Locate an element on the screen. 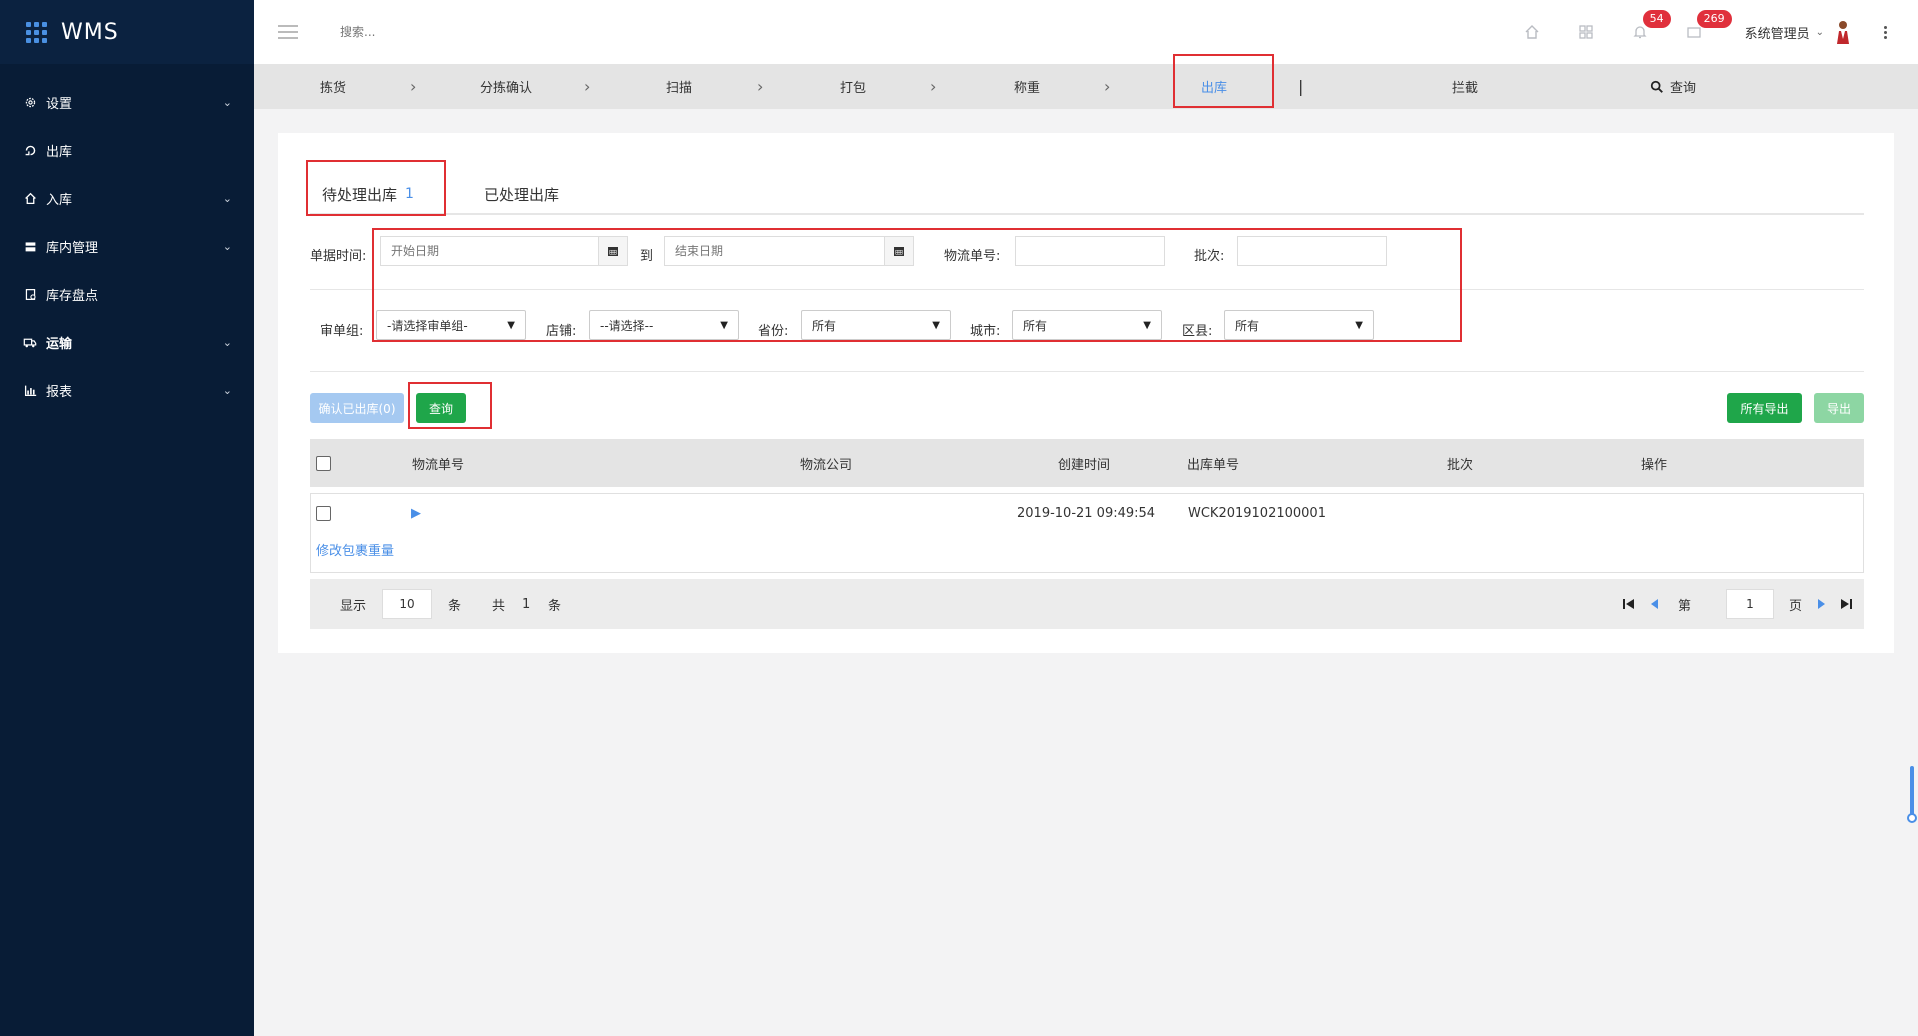 Image resolution: width=1918 pixels, height=1036 pixels. last-page-icon is located at coordinates (1846, 604).